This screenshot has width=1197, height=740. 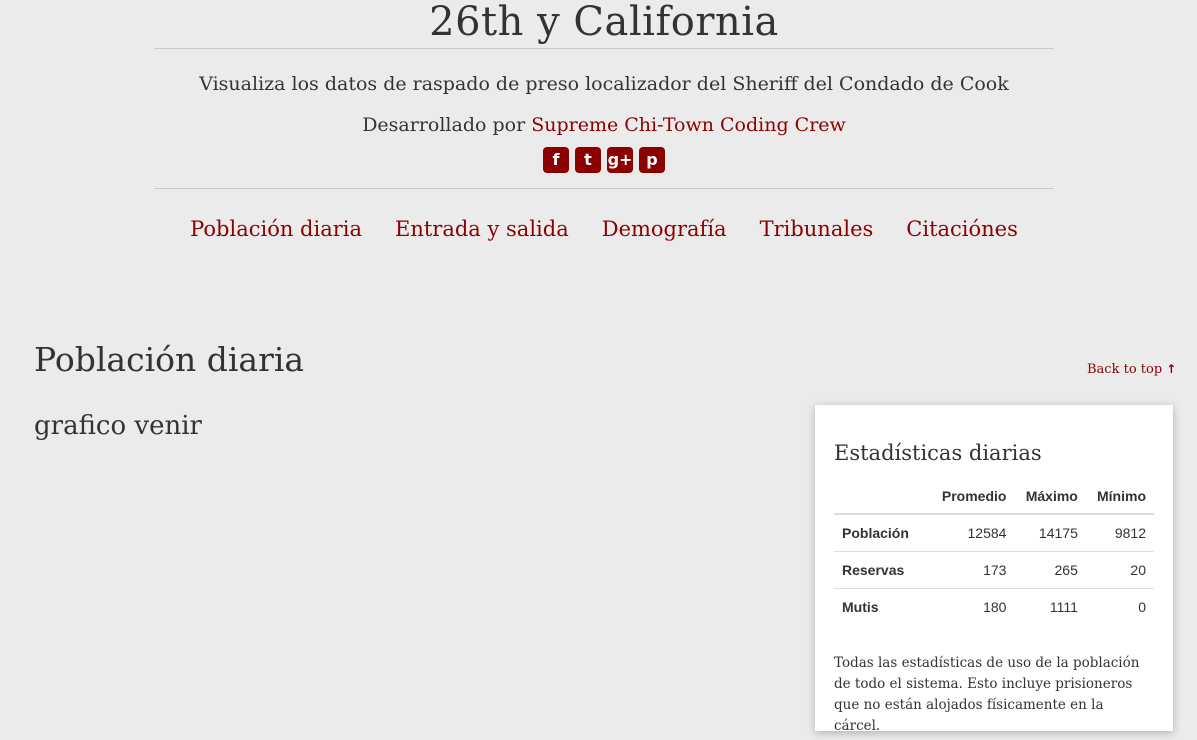 I want to click on table-cell: 265, so click(x=1050, y=570).